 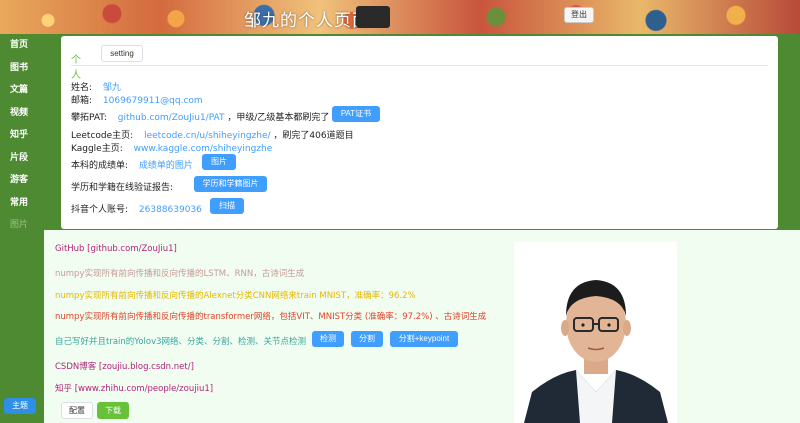 I want to click on email-row: 邮箱: 1069679911@qq.com, so click(x=137, y=99).